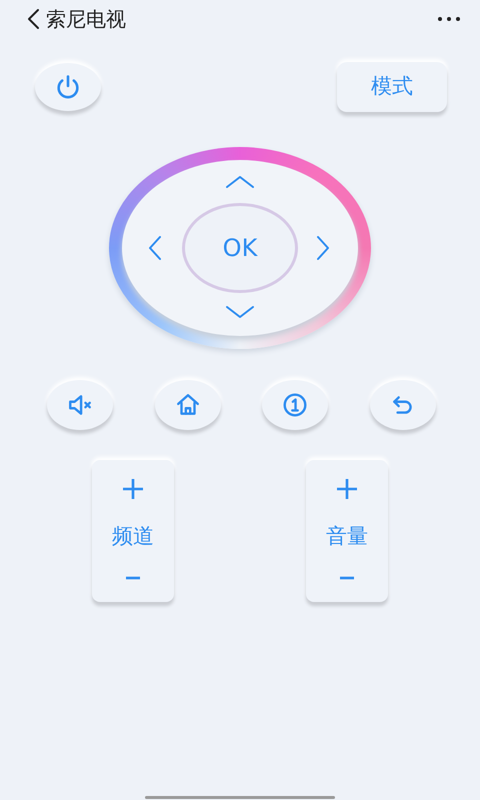  I want to click on page-title: 索尼电视, so click(86, 19).